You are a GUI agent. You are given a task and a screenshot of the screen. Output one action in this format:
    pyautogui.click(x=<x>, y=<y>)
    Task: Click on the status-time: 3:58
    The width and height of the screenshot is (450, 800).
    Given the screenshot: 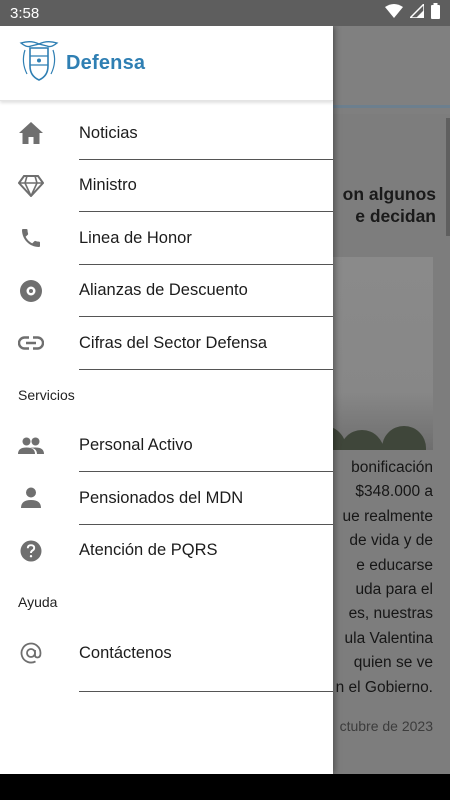 What is the action you would take?
    pyautogui.click(x=25, y=13)
    